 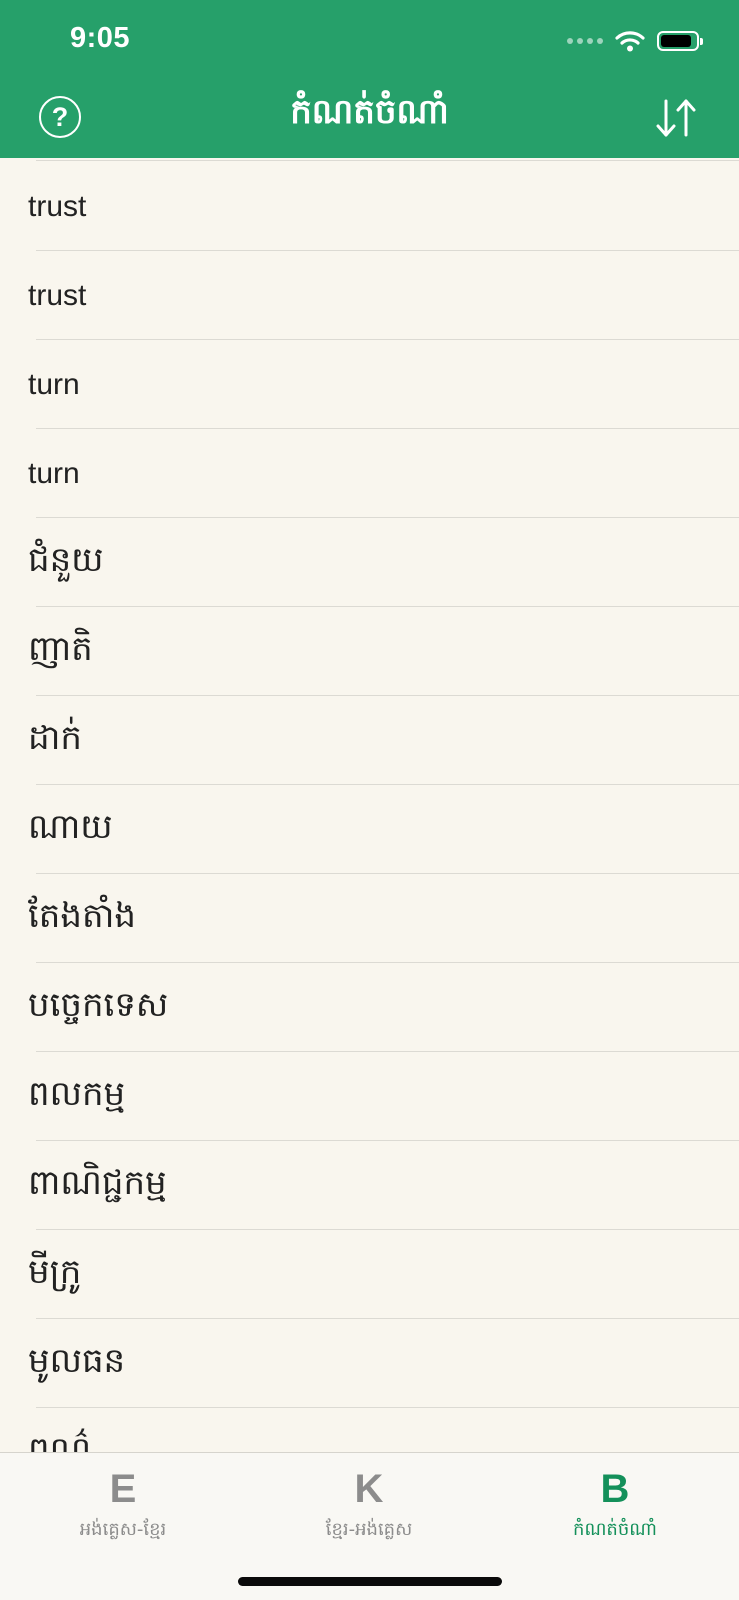 What do you see at coordinates (369, 1363) in the screenshot?
I see `list-item: មូលធន` at bounding box center [369, 1363].